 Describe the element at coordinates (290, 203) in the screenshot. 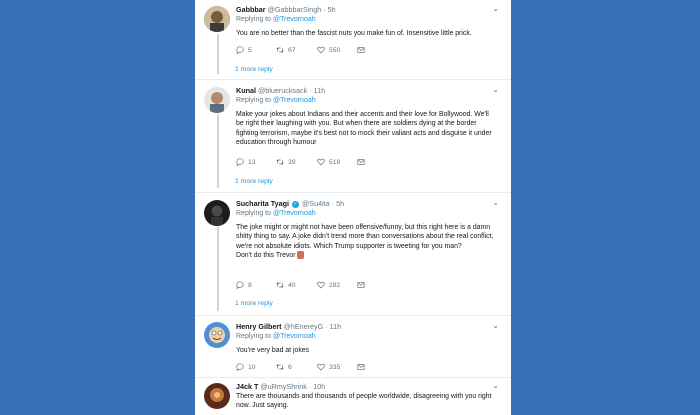

I see `tweet-header: Sucharita Tyagi ✓ @Su4ita · 5h` at that location.